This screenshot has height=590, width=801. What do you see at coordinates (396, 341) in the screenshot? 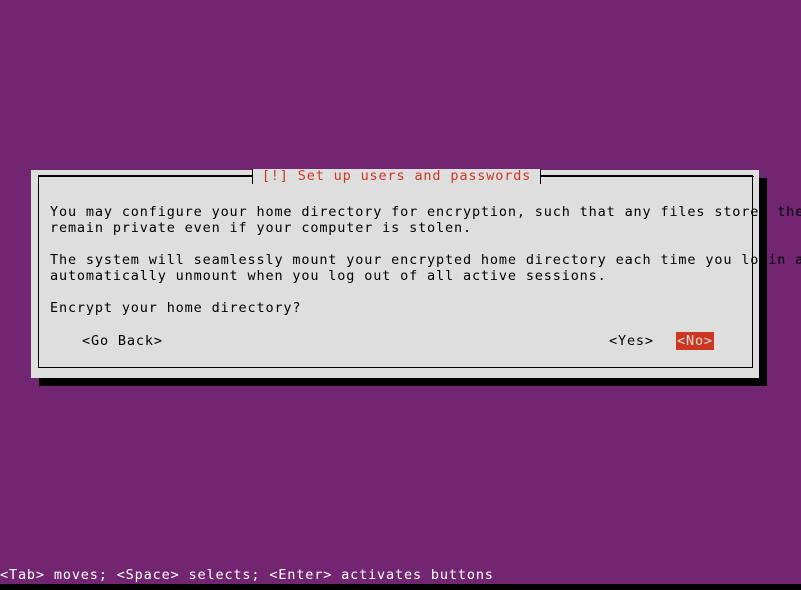
I see `dialog-button-row: <Go Back> <Yes> <No>` at bounding box center [396, 341].